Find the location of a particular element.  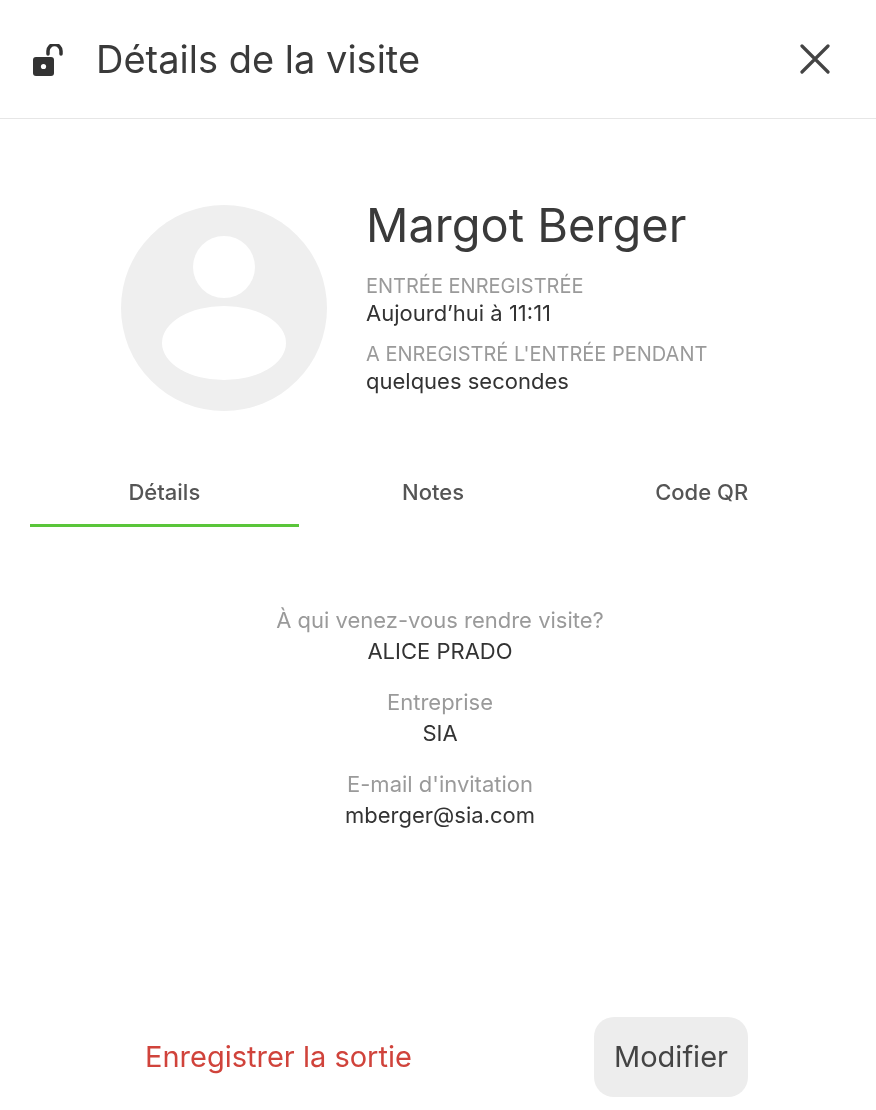

close-icon is located at coordinates (815, 59).